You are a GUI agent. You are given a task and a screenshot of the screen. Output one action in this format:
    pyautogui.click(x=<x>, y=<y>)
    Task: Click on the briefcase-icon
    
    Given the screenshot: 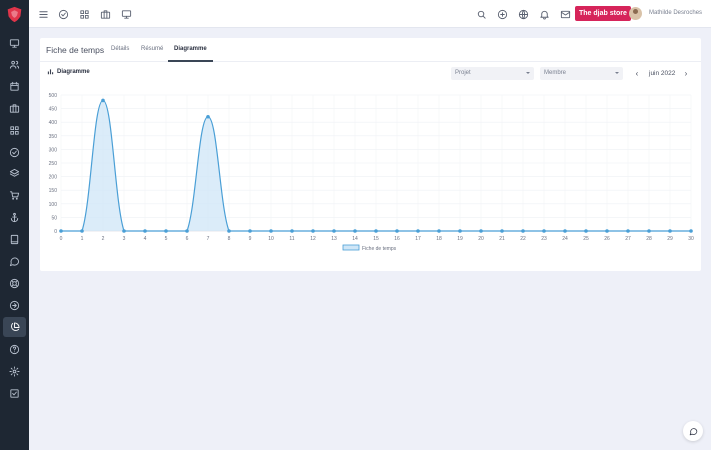 What is the action you would take?
    pyautogui.click(x=14, y=108)
    